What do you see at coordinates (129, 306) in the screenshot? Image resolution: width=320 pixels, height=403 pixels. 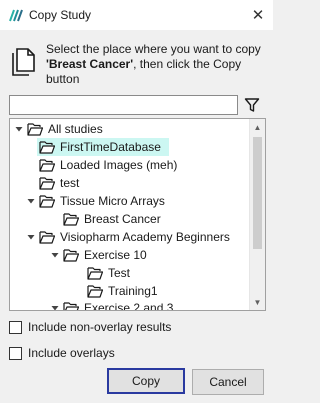 I see `tree-node-label: Exercise 2 and 3` at bounding box center [129, 306].